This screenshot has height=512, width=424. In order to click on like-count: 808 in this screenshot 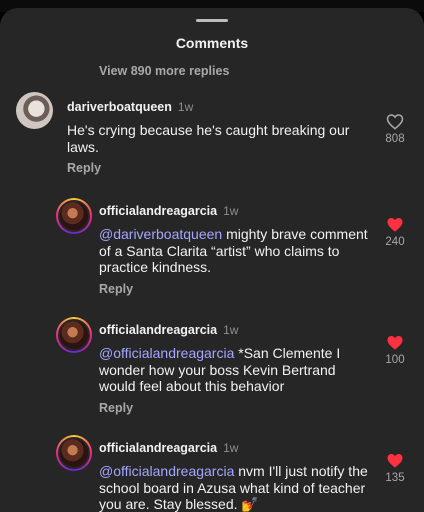, I will do `click(395, 139)`.